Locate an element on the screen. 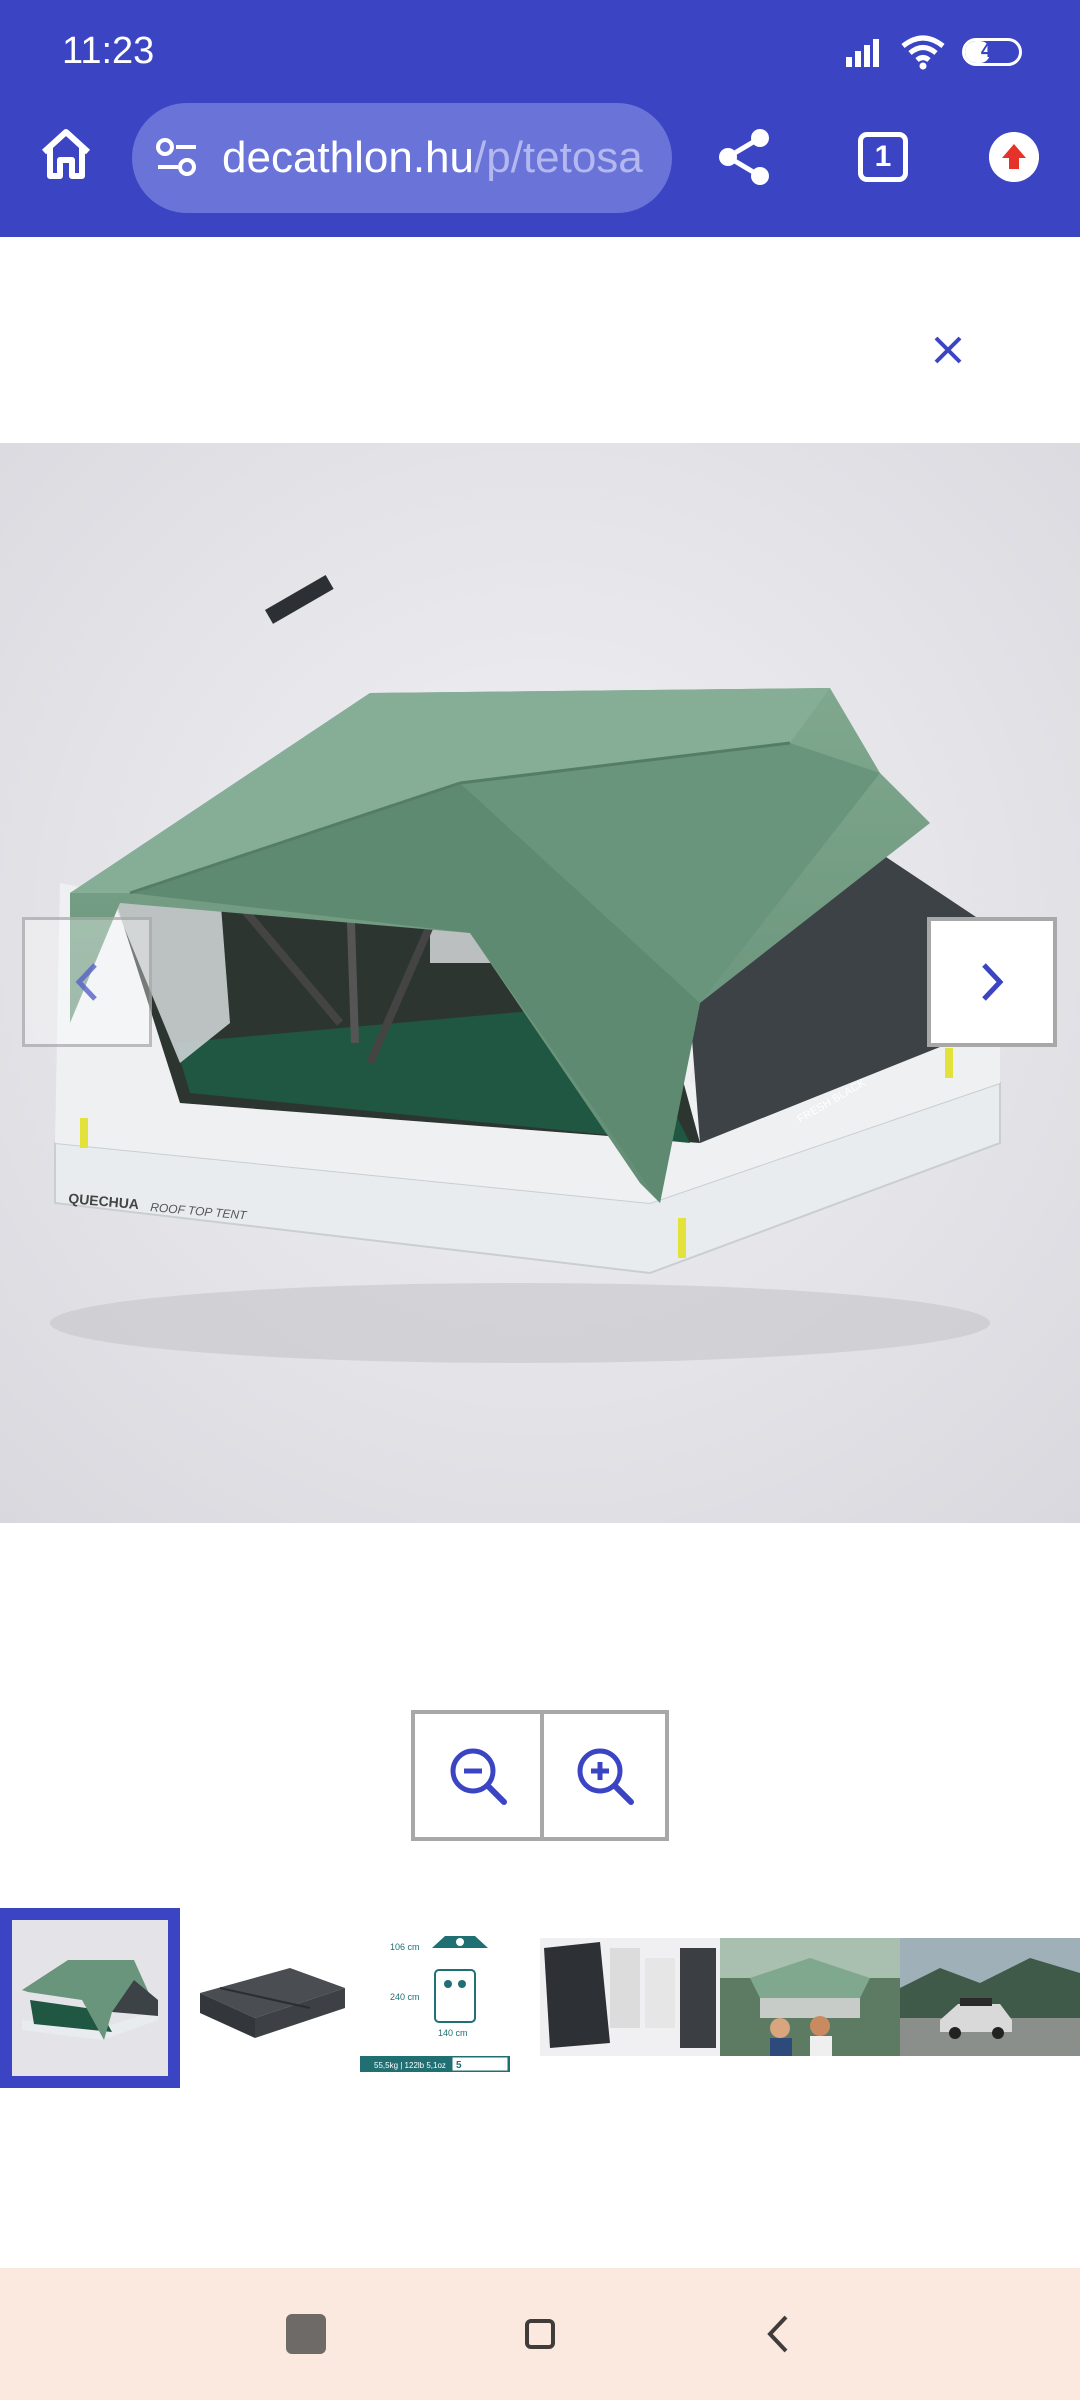 The image size is (1080, 2400). battery-icon: 46 is located at coordinates (992, 52).